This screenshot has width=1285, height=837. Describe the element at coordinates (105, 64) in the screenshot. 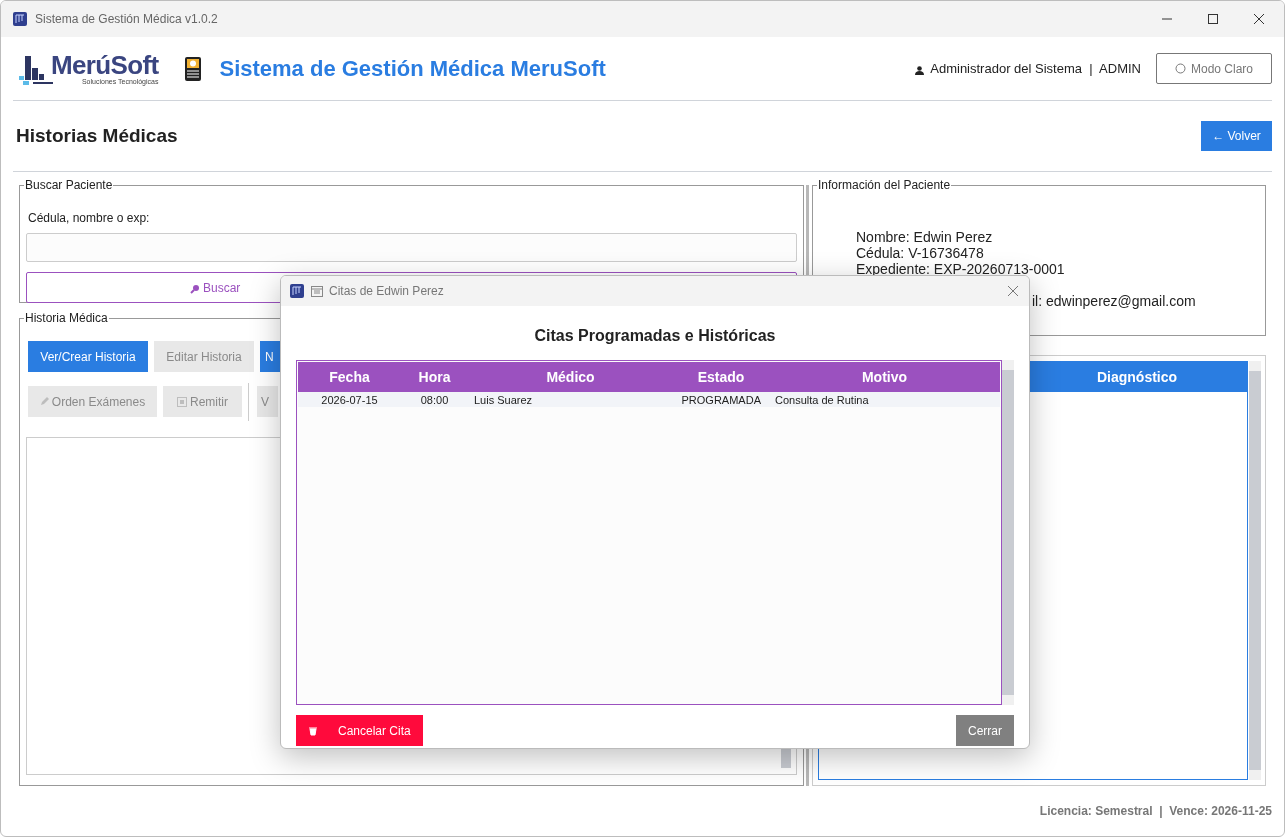

I see `logo-text: MerúSoft` at that location.